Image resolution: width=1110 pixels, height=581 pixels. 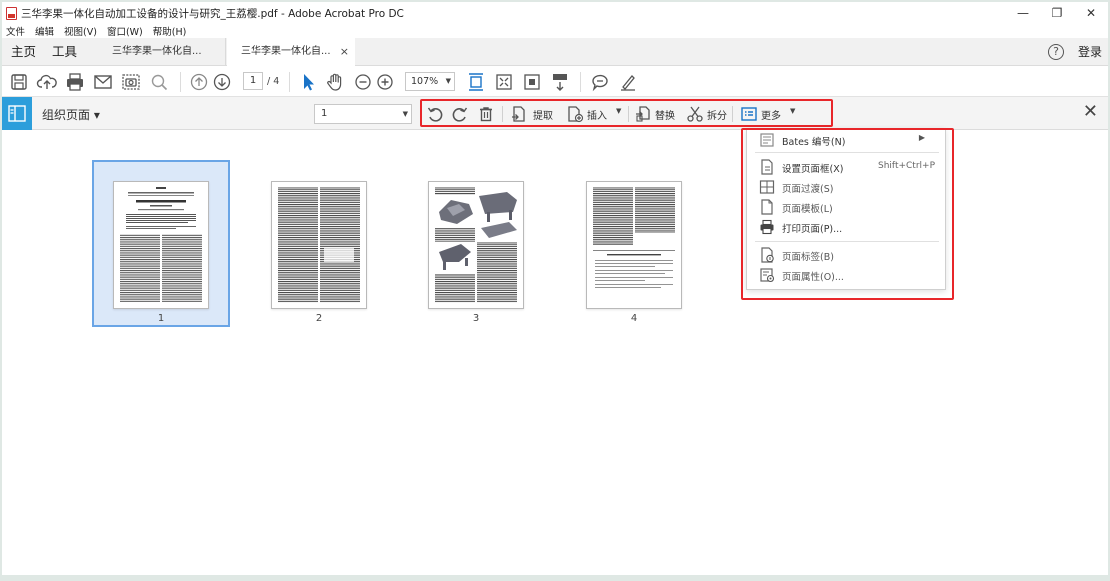 What do you see at coordinates (324, 113) in the screenshot?
I see `page-range-value: 1` at bounding box center [324, 113].